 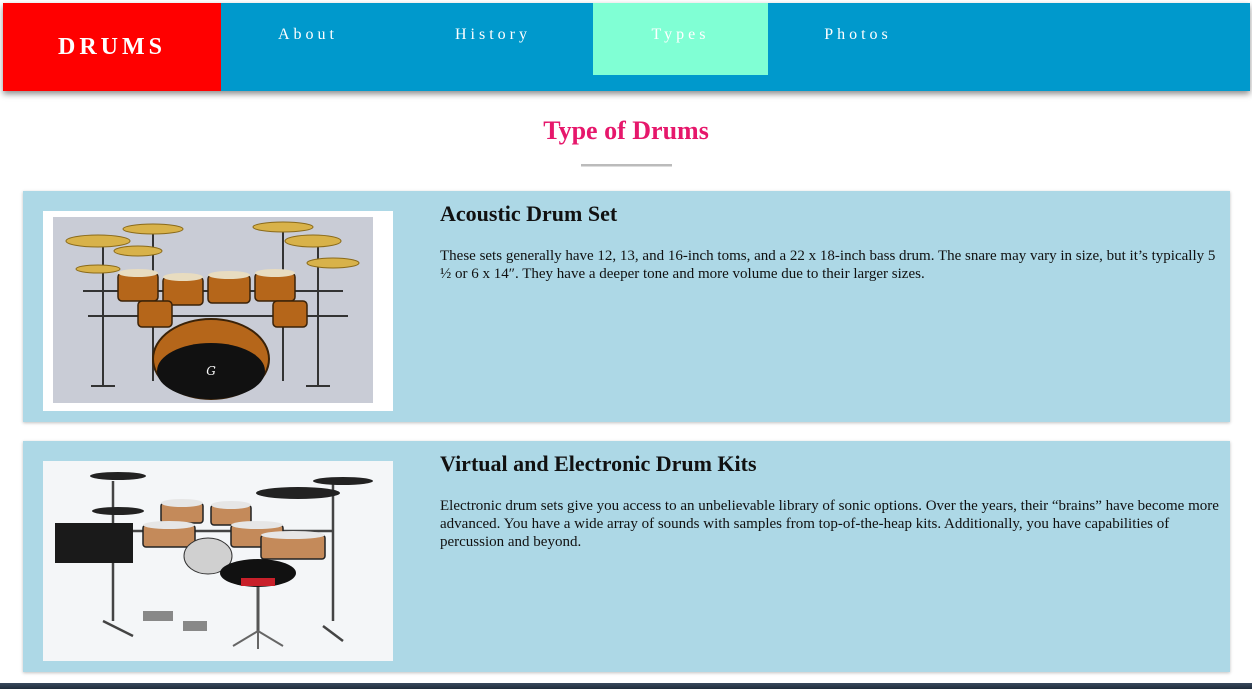 What do you see at coordinates (213, 310) in the screenshot?
I see `acoustic-drum-kit-illustration: G` at bounding box center [213, 310].